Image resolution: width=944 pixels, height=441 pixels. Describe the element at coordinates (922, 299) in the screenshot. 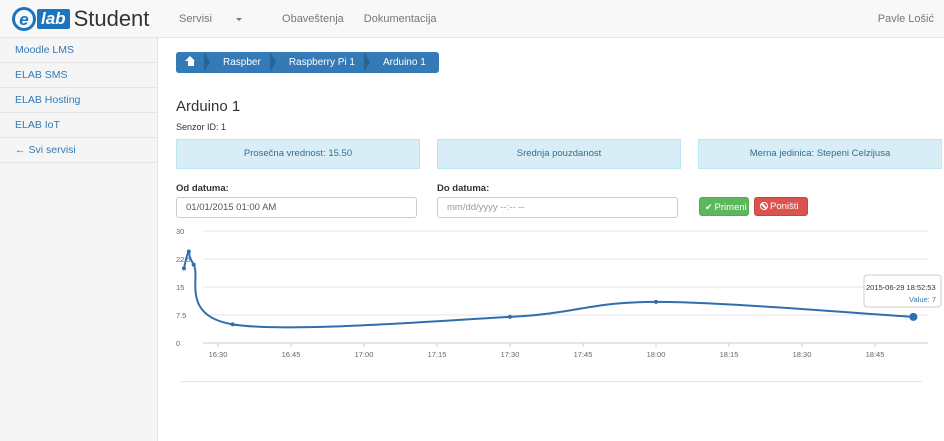

I see `tooltip-value: Value: 7` at that location.